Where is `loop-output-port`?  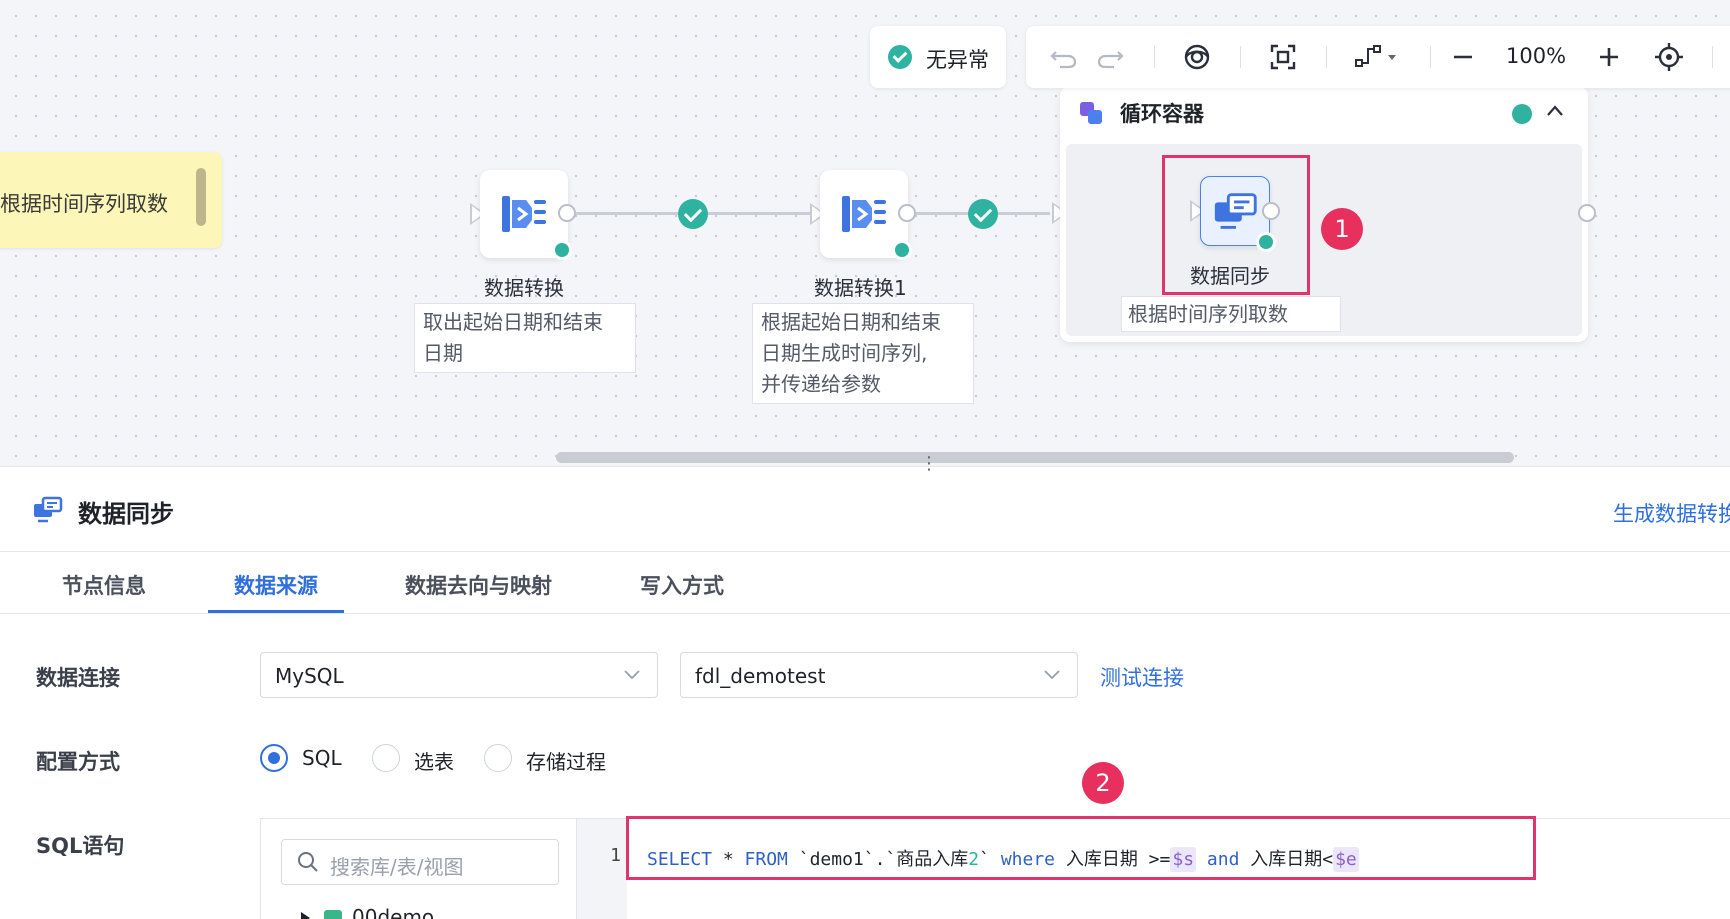 loop-output-port is located at coordinates (1587, 213).